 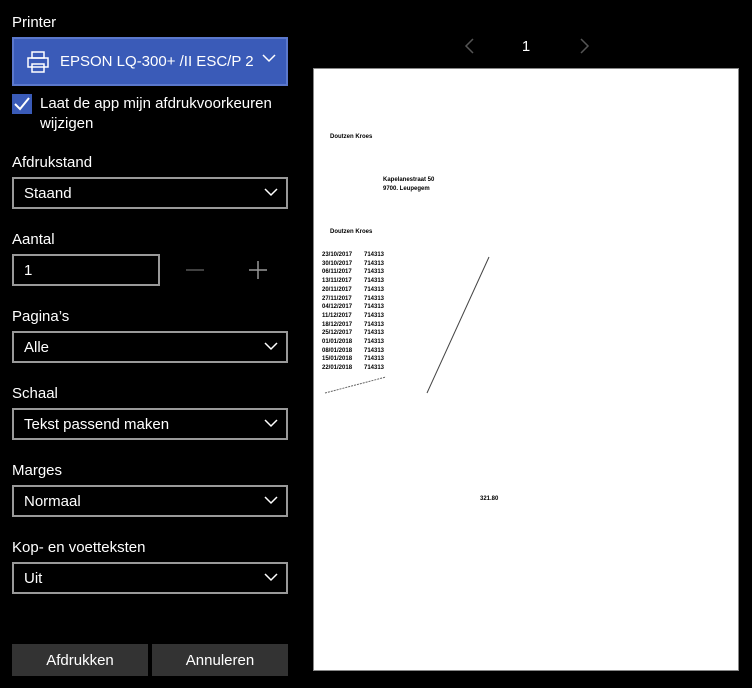 I want to click on decrement-button, so click(x=195, y=270).